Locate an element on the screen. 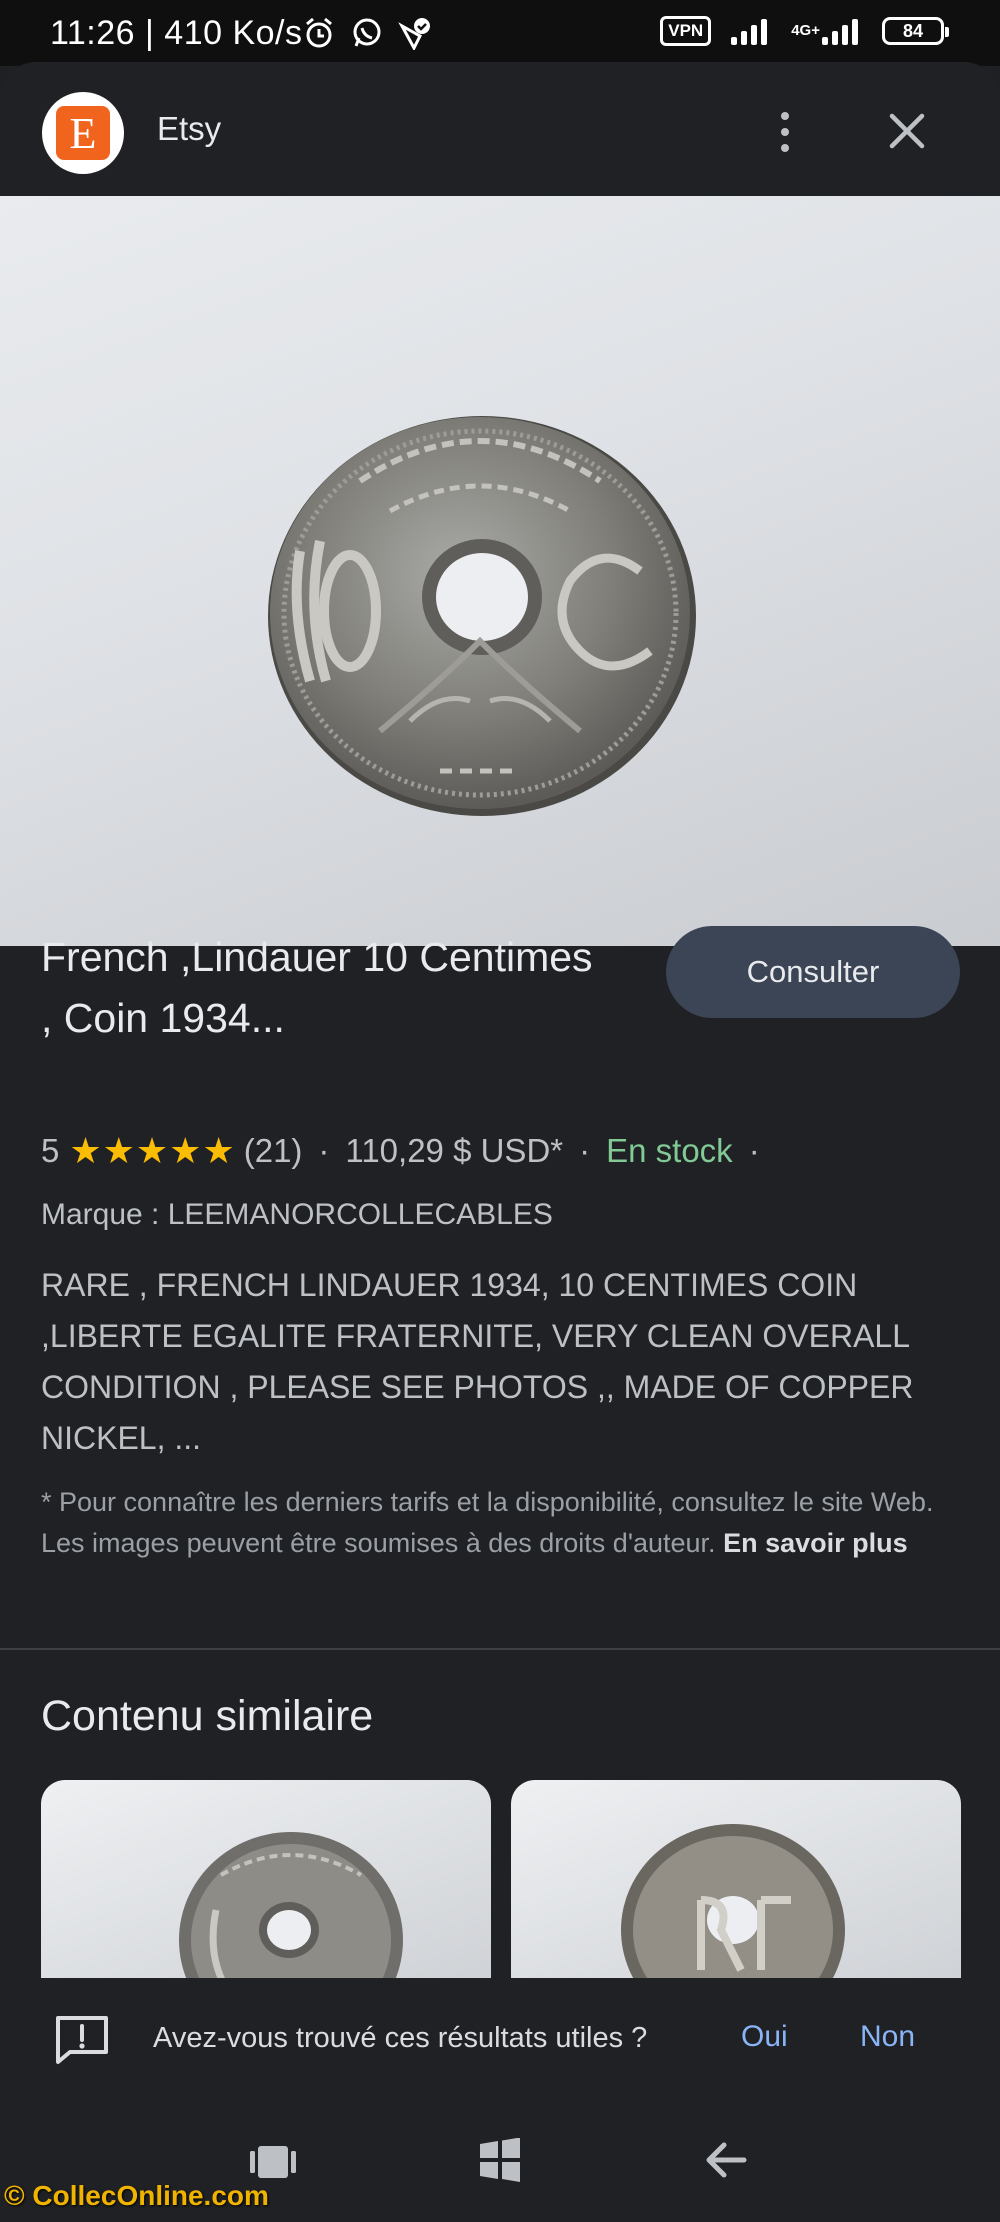  learn-more-link: En savoir plus is located at coordinates (815, 1543).